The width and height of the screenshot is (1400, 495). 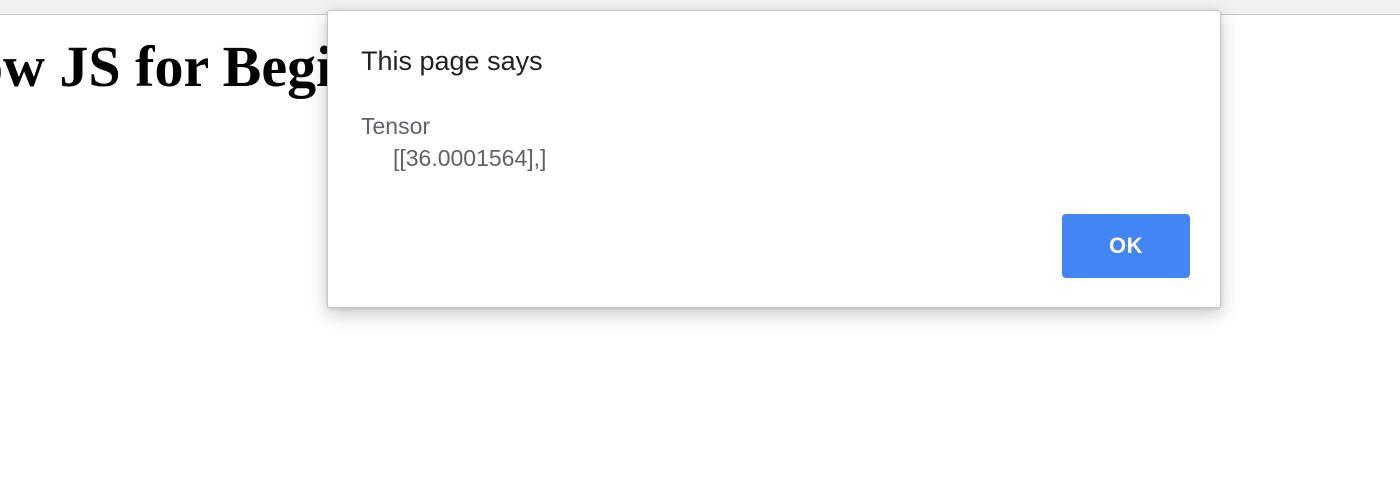 What do you see at coordinates (453, 142) in the screenshot?
I see `alert-message: Tensor [[36.0001564],]` at bounding box center [453, 142].